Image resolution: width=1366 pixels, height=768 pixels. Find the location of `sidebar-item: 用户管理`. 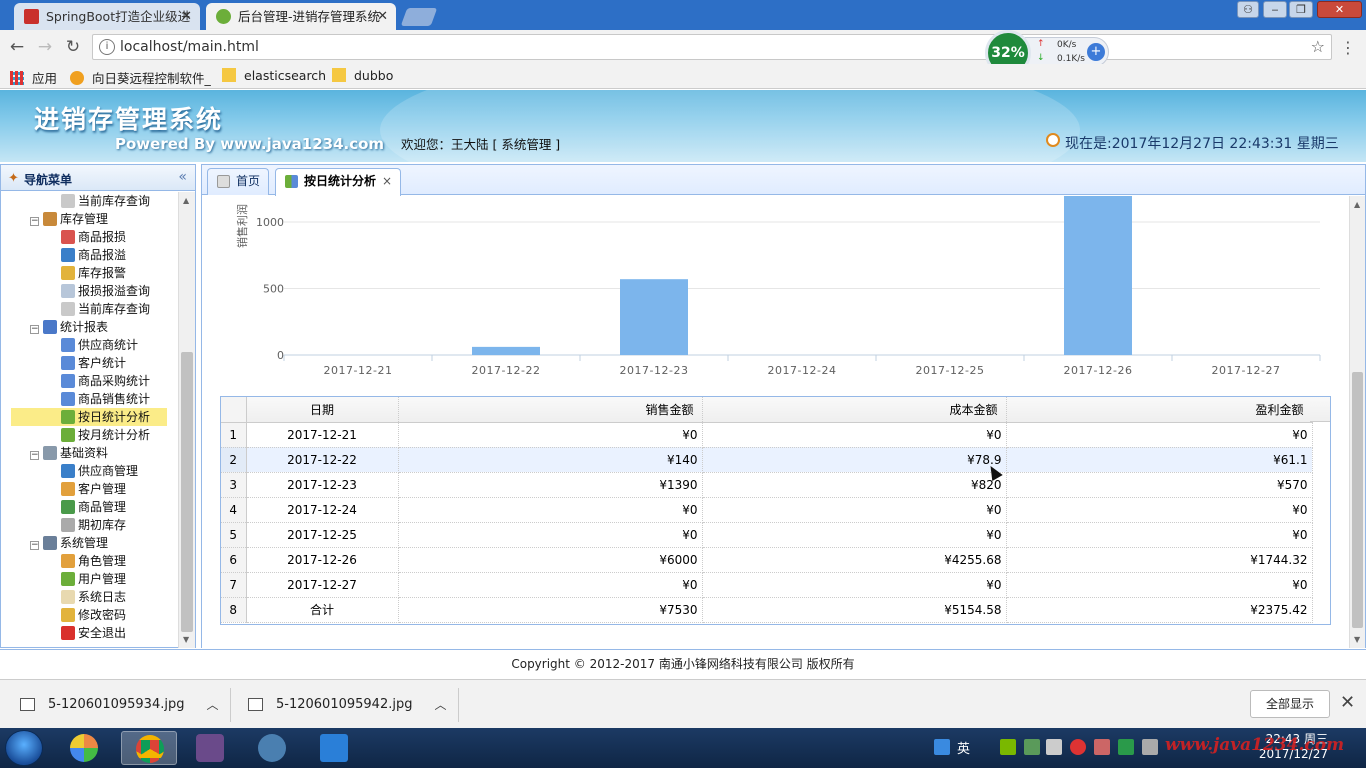

sidebar-item: 用户管理 is located at coordinates (93, 579).